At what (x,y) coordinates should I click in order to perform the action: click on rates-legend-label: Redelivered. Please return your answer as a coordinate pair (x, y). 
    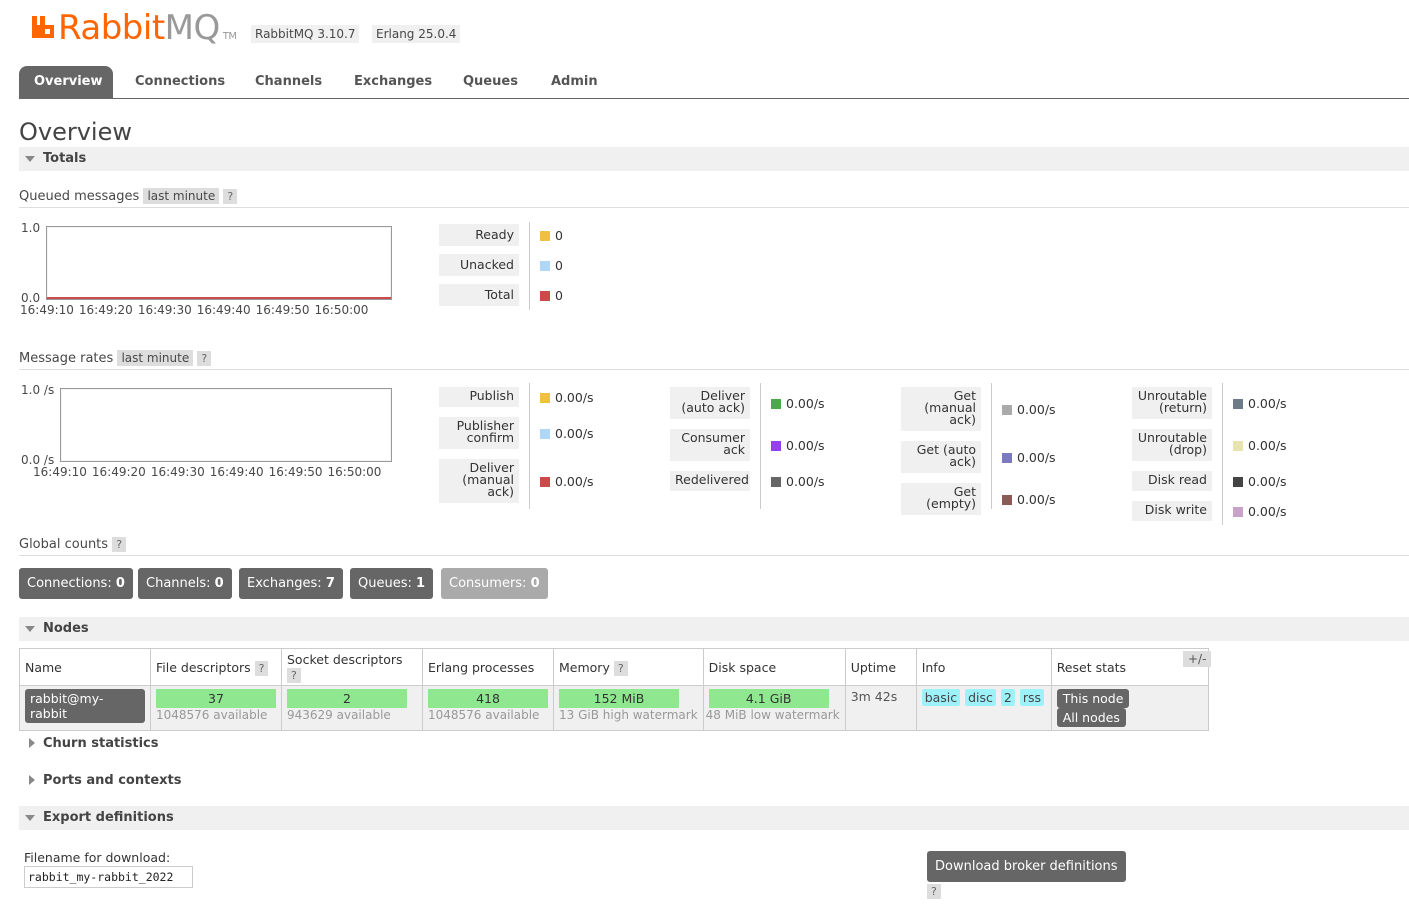
    Looking at the image, I should click on (710, 481).